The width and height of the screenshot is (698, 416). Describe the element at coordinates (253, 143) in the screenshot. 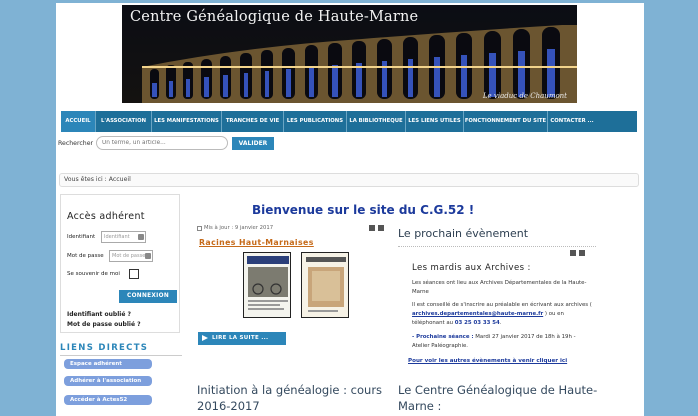

I see `search-submit-button: VALIDER` at that location.